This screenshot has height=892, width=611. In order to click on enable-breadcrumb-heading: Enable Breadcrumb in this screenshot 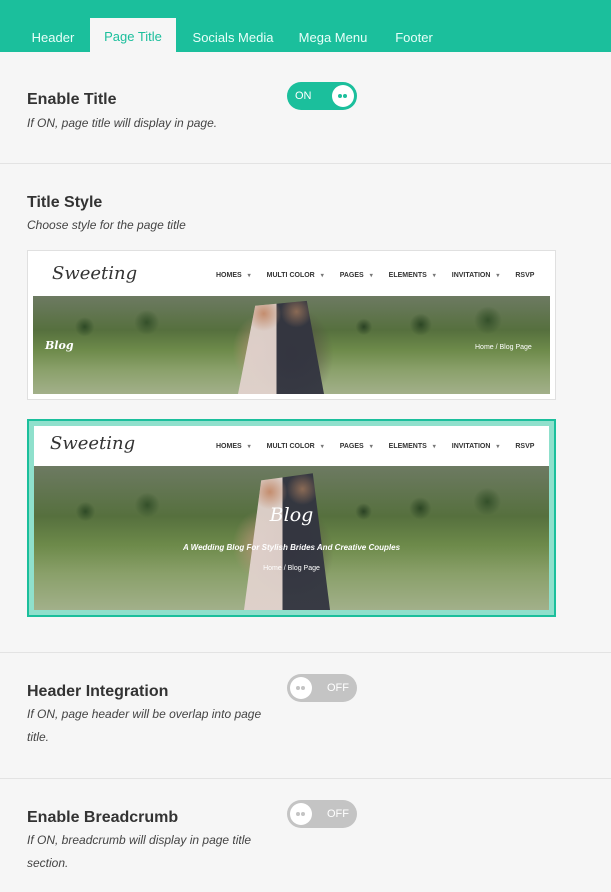, I will do `click(103, 817)`.